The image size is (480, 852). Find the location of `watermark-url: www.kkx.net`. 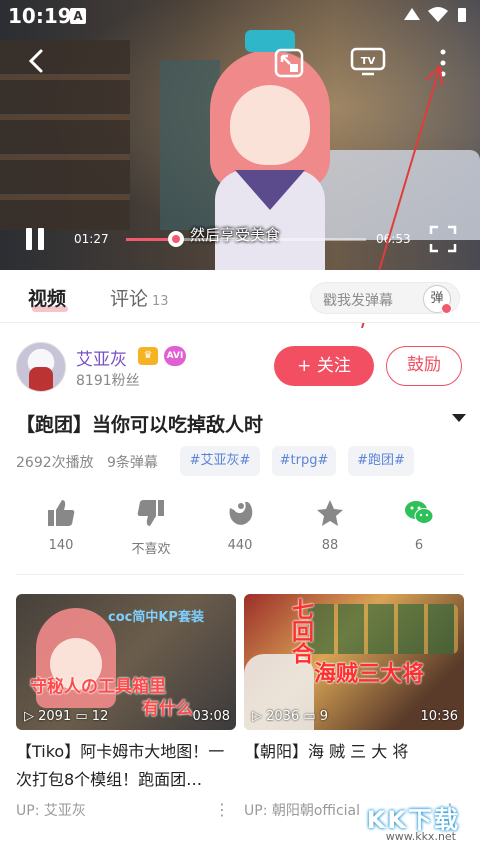

watermark-url: www.kkx.net is located at coordinates (420, 836).